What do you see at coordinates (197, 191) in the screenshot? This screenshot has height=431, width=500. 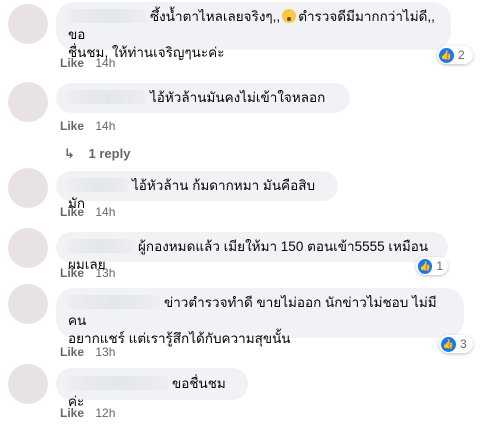 I see `comment-bubble: ไอ้หัวล้าน ก้มดากหมา มันคือสิบมัก` at bounding box center [197, 191].